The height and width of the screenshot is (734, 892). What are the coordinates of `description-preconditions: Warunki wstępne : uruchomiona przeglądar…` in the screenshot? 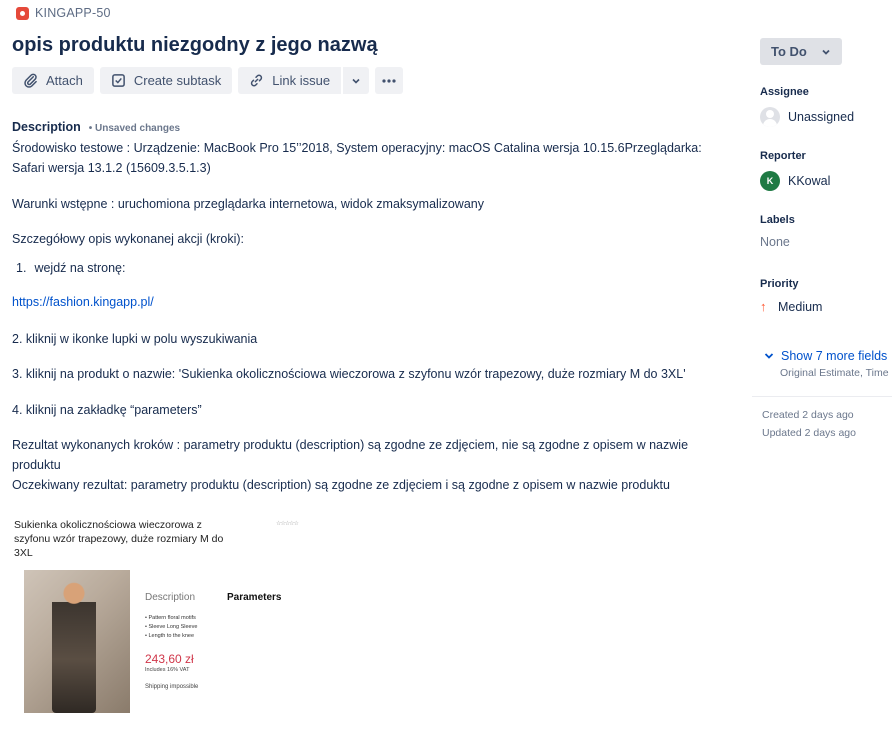 It's located at (248, 204).